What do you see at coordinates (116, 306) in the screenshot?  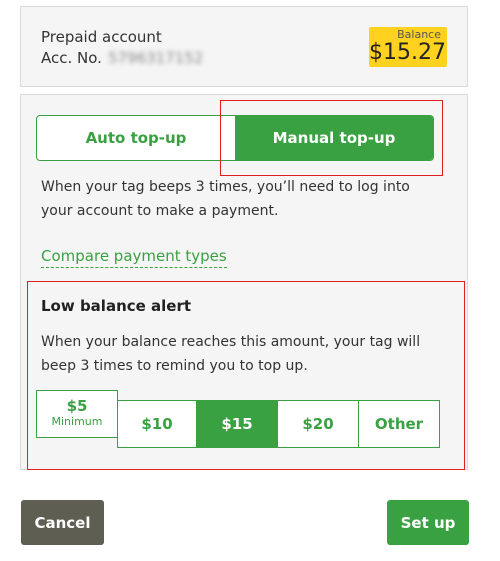 I see `low-balance-alert-title: Low balance alert` at bounding box center [116, 306].